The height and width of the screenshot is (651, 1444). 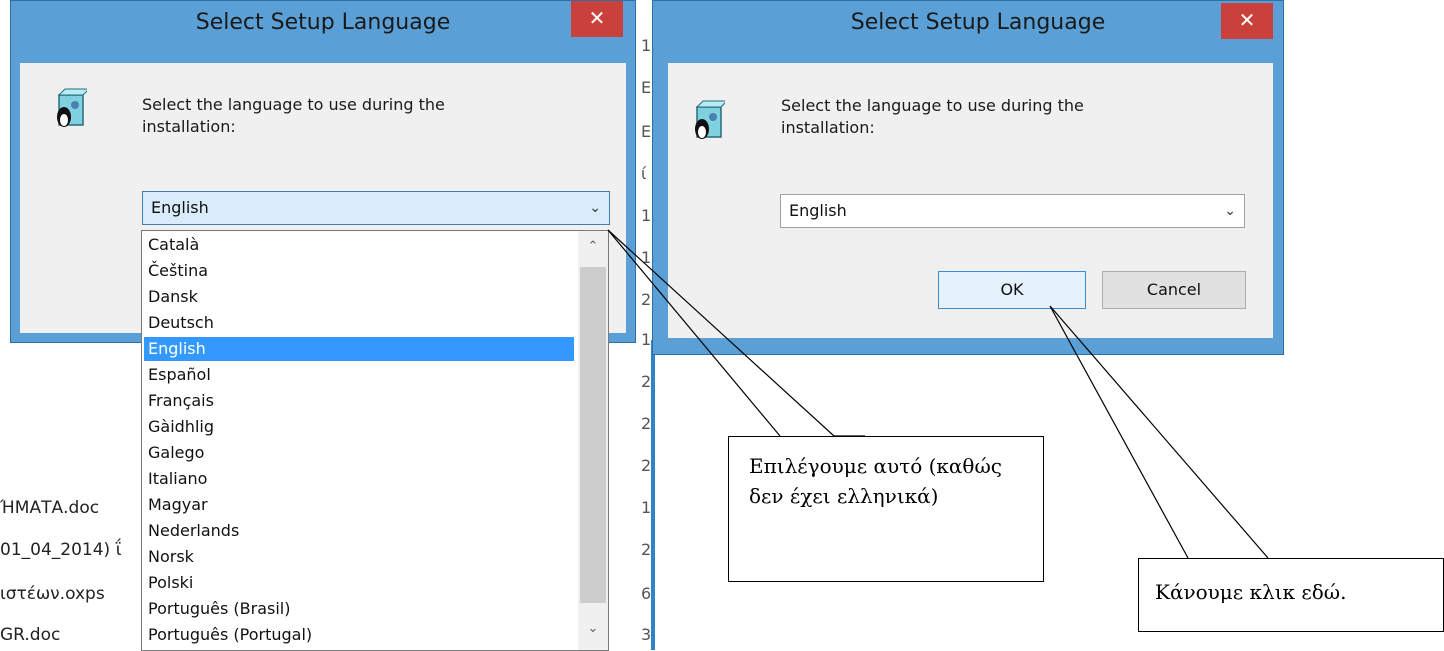 What do you see at coordinates (593, 246) in the screenshot?
I see `scroll-up-icon: ⌃` at bounding box center [593, 246].